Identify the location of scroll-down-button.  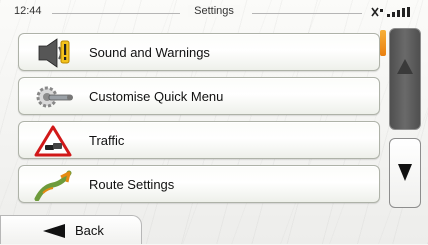
(405, 173).